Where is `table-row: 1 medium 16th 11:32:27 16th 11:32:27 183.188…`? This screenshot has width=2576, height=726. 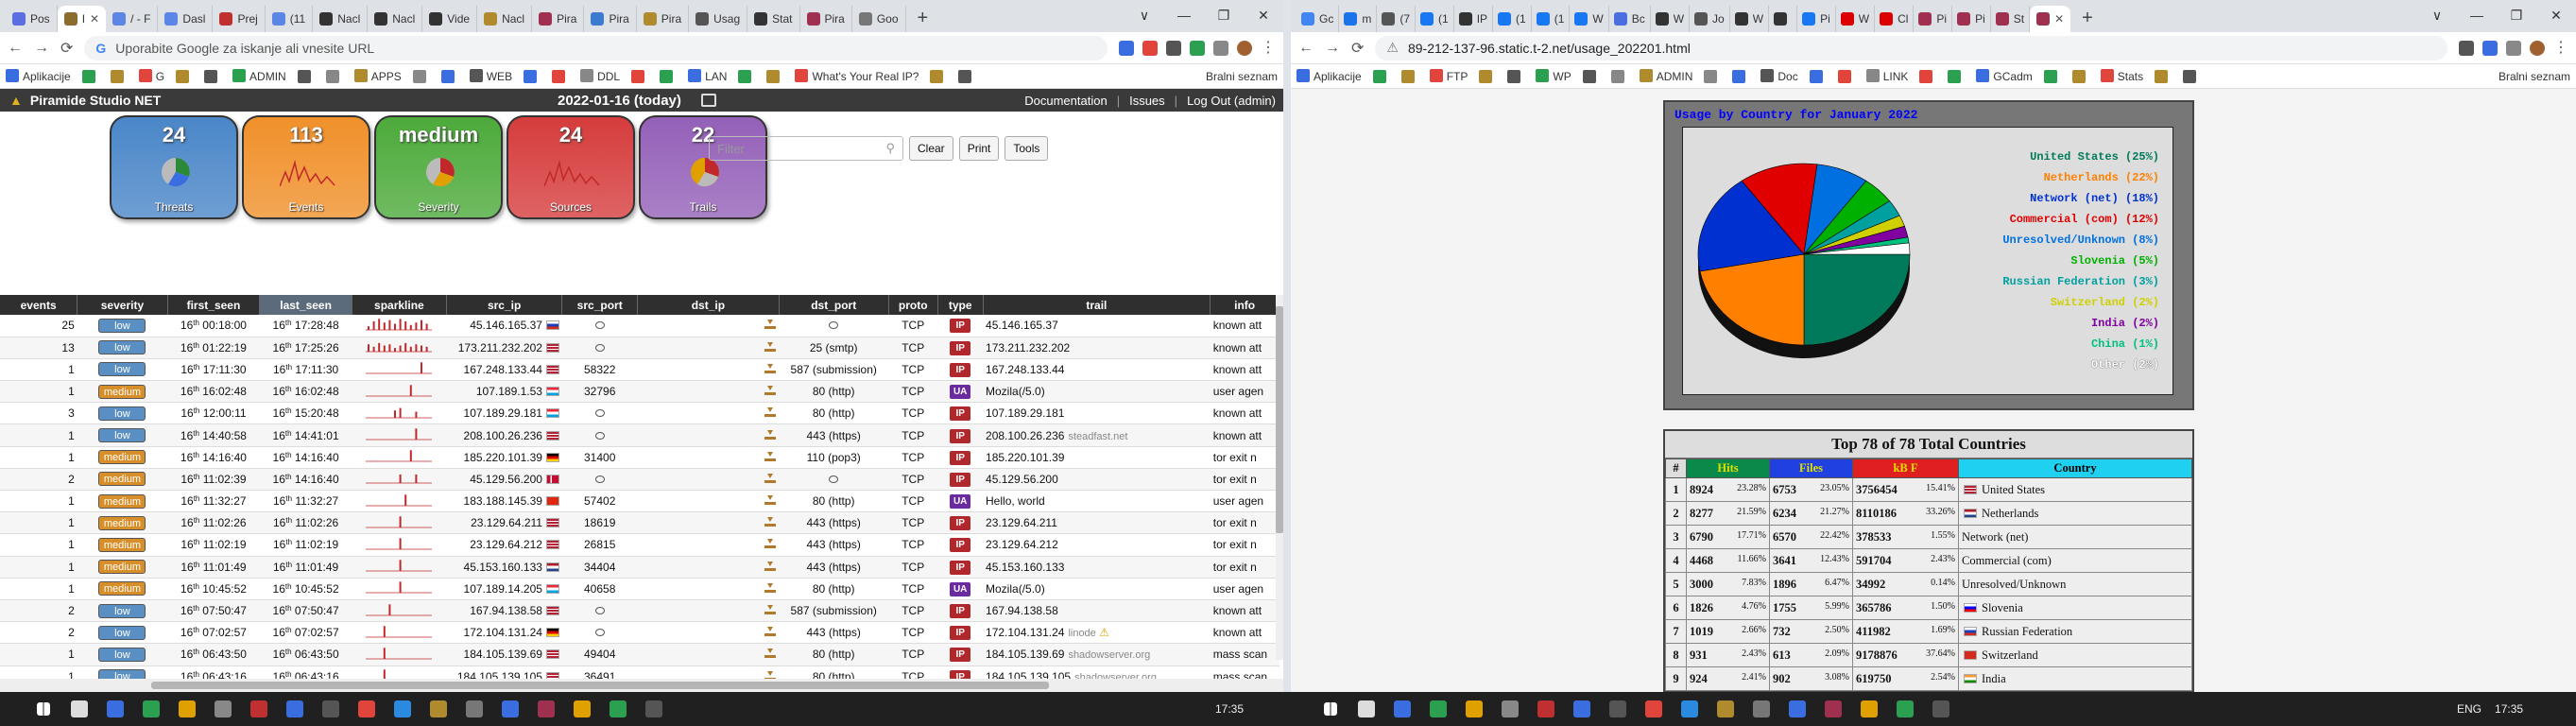 table-row: 1 medium 16th 11:32:27 16th 11:32:27 183.188… is located at coordinates (639, 501).